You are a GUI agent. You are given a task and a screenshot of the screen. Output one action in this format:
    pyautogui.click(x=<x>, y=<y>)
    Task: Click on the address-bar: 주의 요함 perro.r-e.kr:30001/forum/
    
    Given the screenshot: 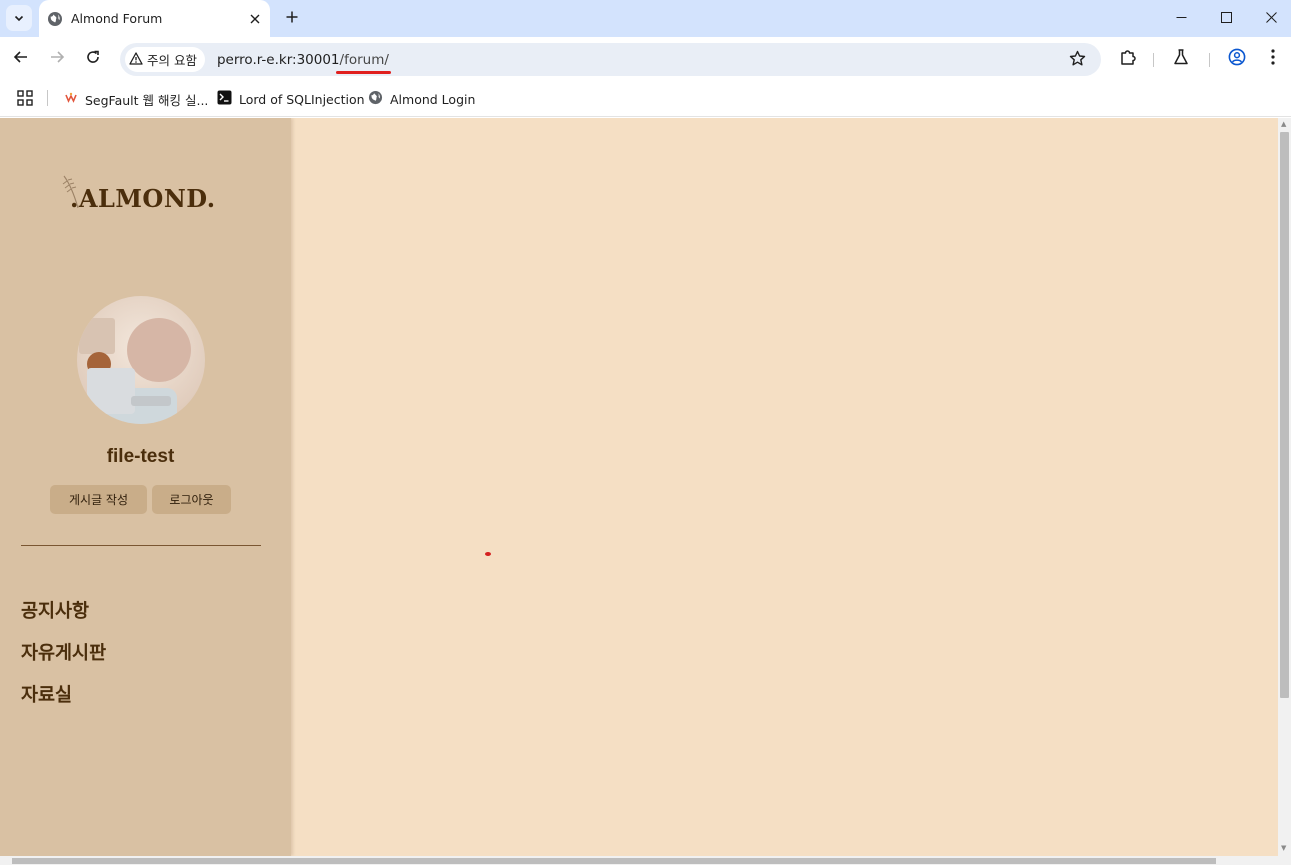 What is the action you would take?
    pyautogui.click(x=610, y=59)
    